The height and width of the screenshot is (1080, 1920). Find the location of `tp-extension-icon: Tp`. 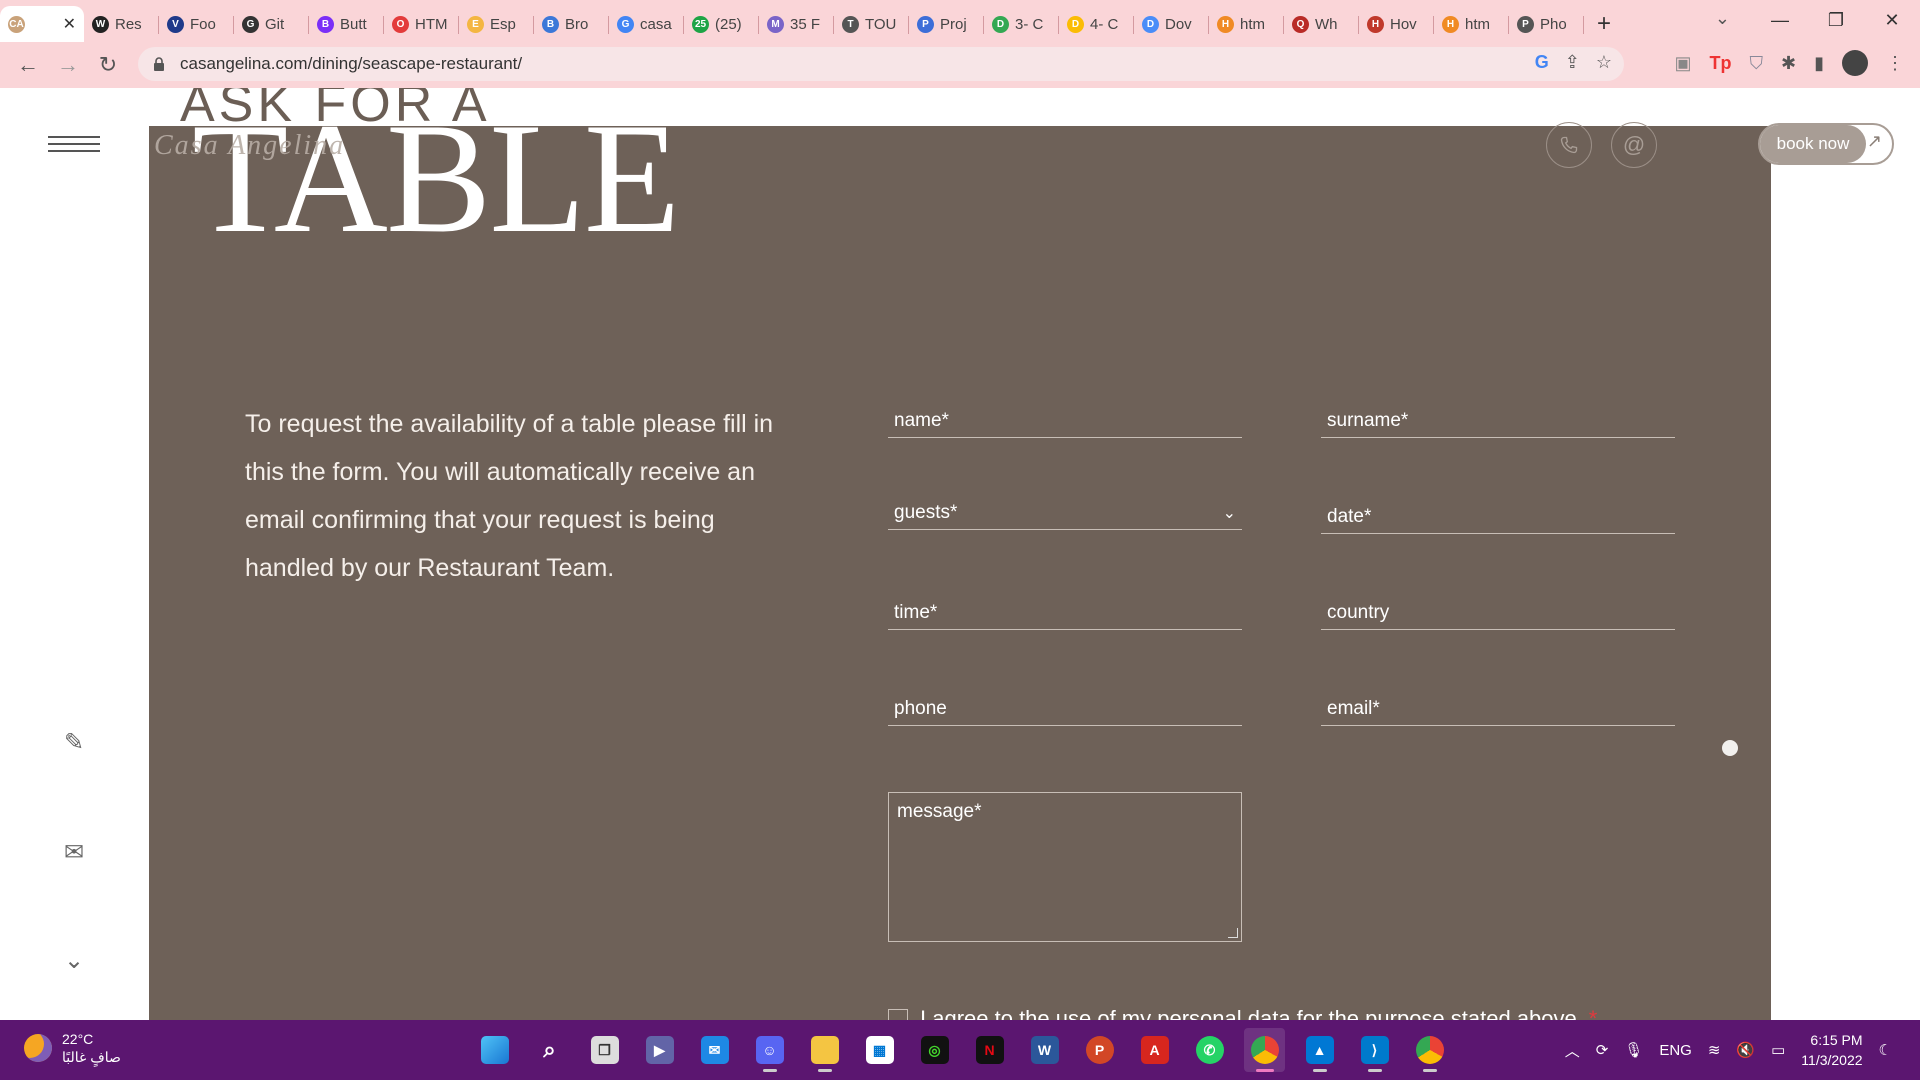

tp-extension-icon: Tp is located at coordinates (1721, 63).